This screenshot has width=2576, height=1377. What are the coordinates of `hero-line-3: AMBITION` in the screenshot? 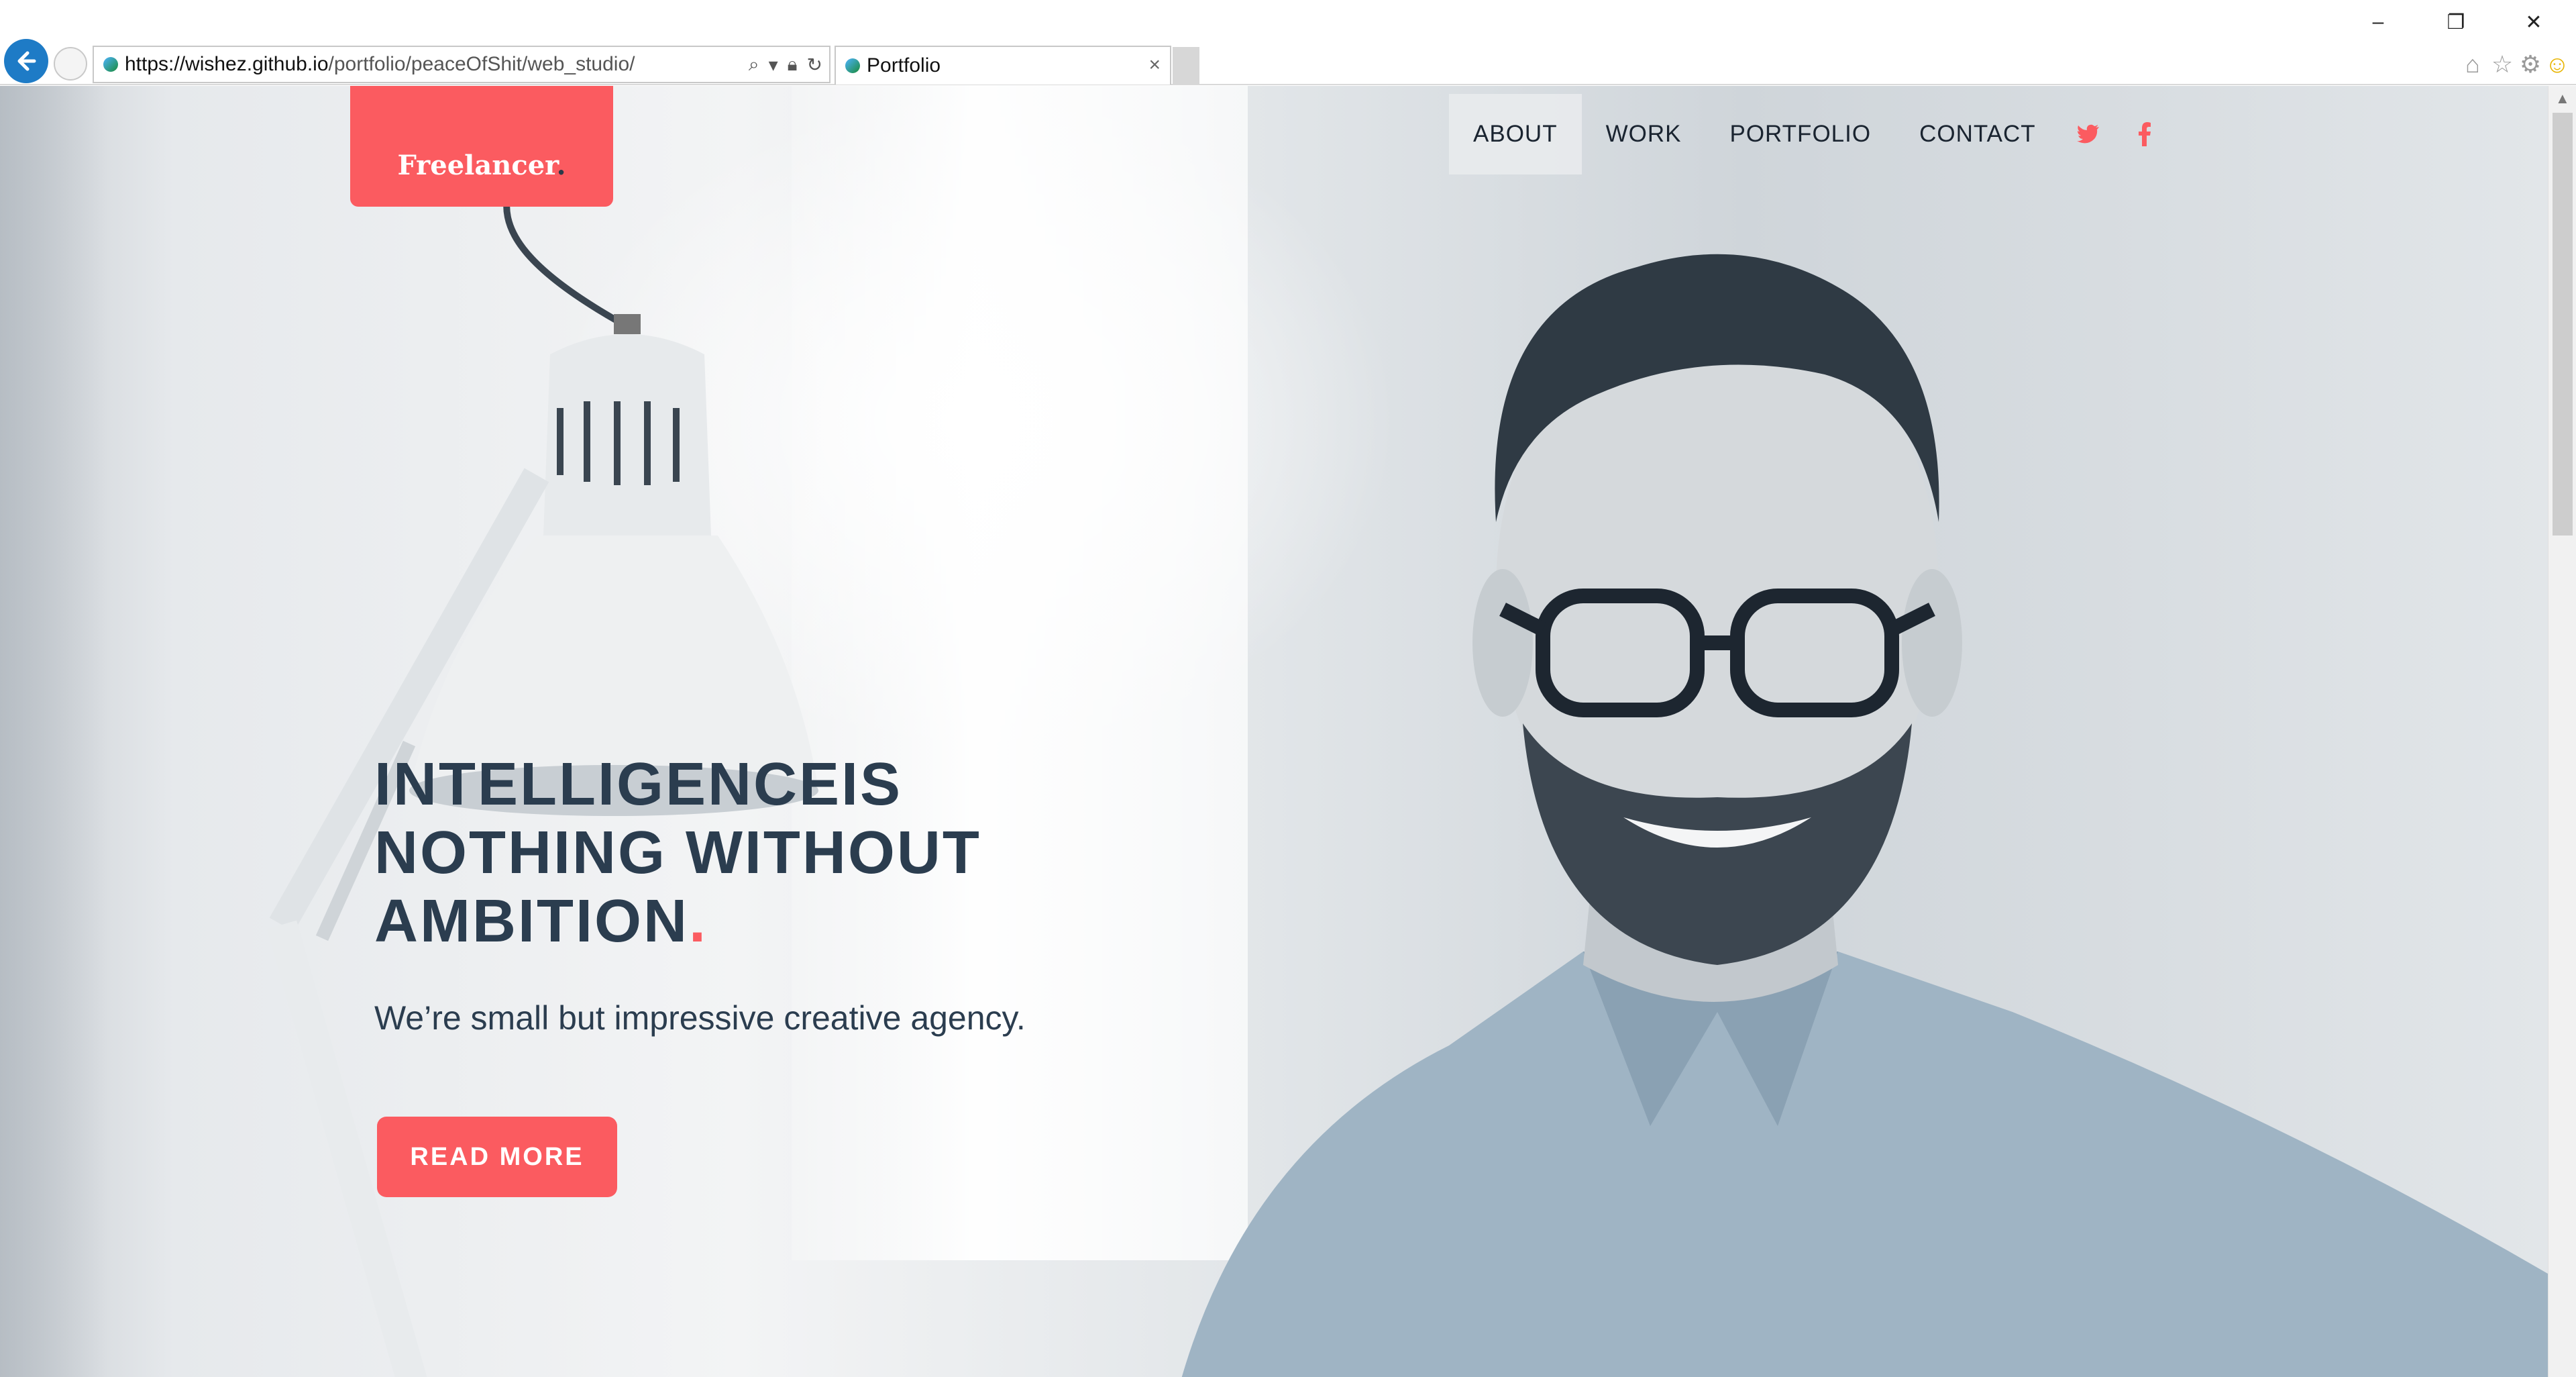 It's located at (531, 921).